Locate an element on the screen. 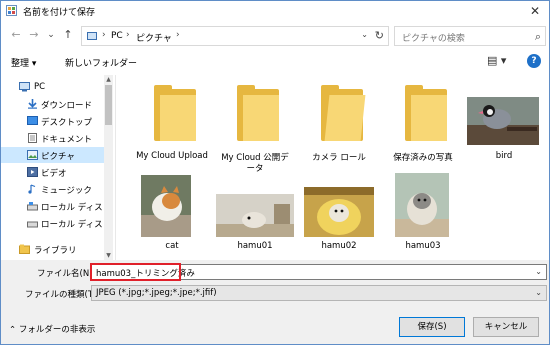 The height and width of the screenshot is (345, 550). nav-item-libraries: ライブラリ is located at coordinates (53, 249).